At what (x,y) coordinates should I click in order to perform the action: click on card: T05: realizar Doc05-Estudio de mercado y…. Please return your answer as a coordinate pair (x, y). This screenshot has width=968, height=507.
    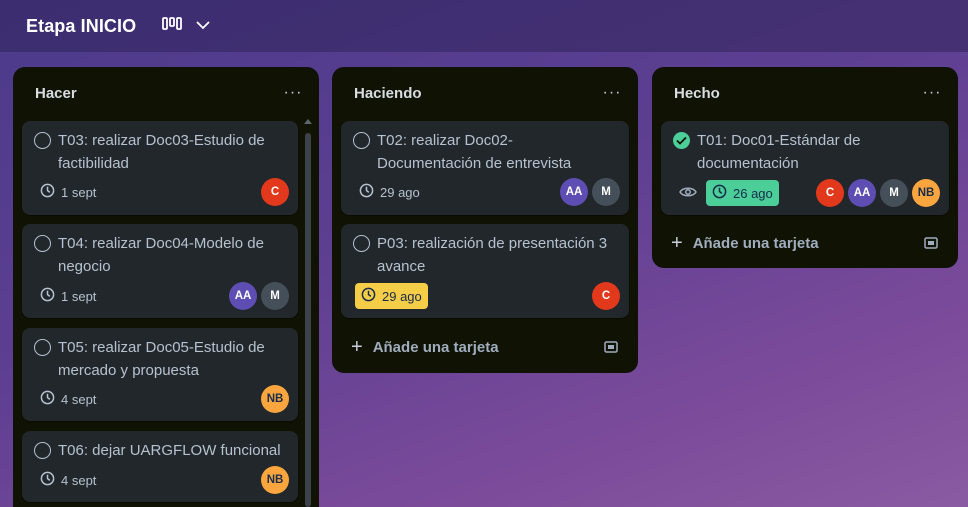
    Looking at the image, I should click on (160, 374).